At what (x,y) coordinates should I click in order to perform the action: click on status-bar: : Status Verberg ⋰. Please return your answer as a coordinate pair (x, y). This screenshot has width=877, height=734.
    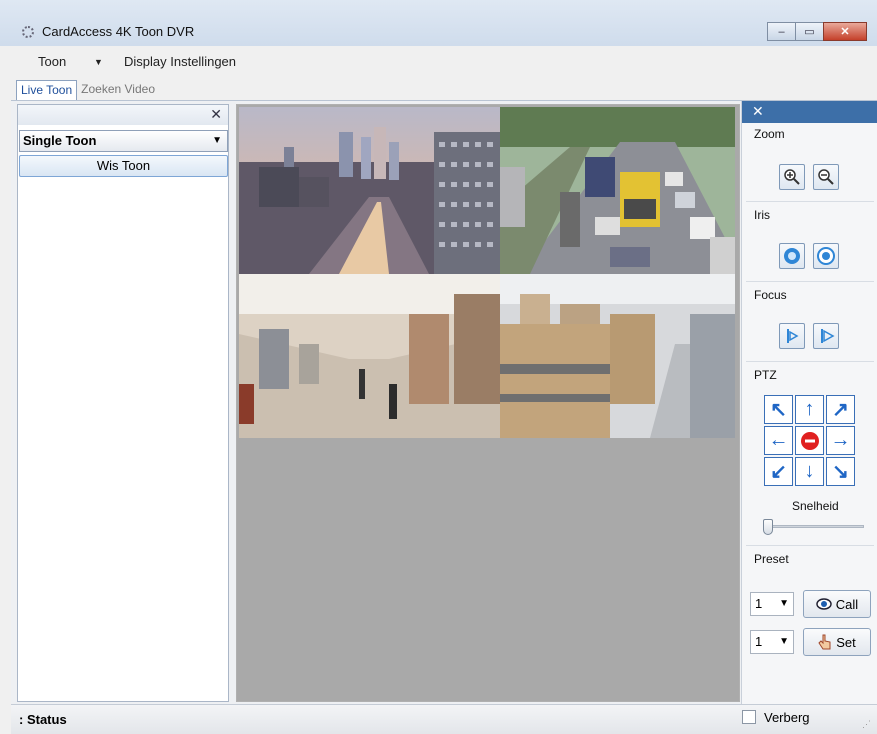
    Looking at the image, I should click on (444, 719).